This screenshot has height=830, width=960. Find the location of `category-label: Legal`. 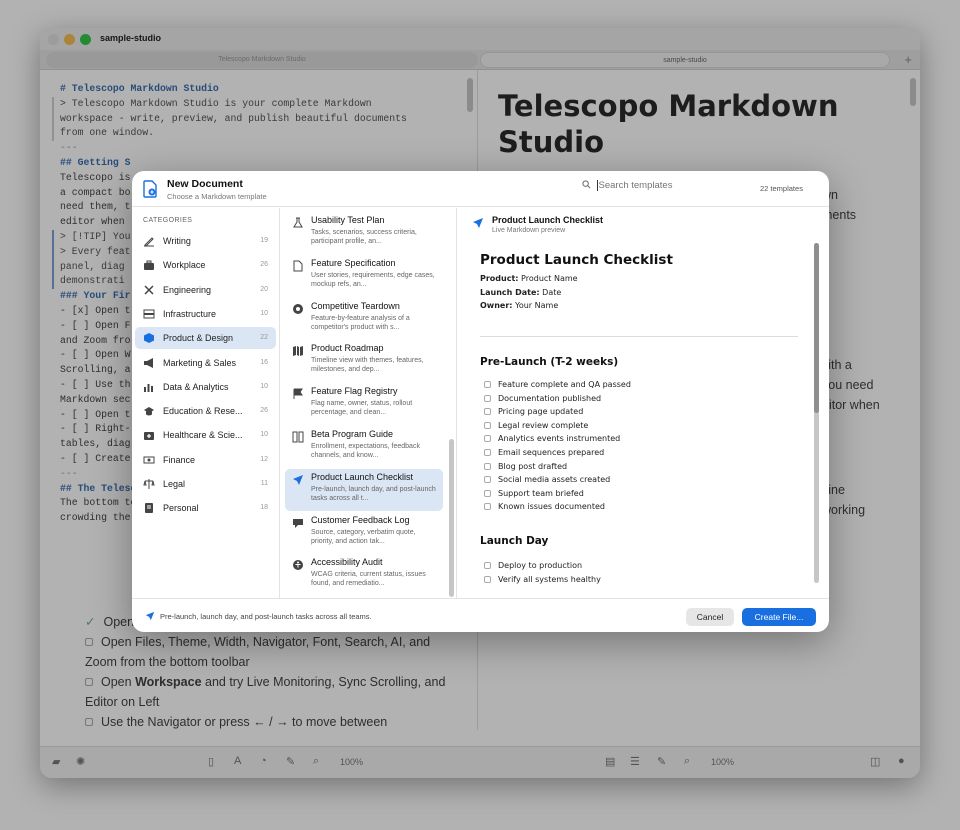

category-label: Legal is located at coordinates (174, 484).